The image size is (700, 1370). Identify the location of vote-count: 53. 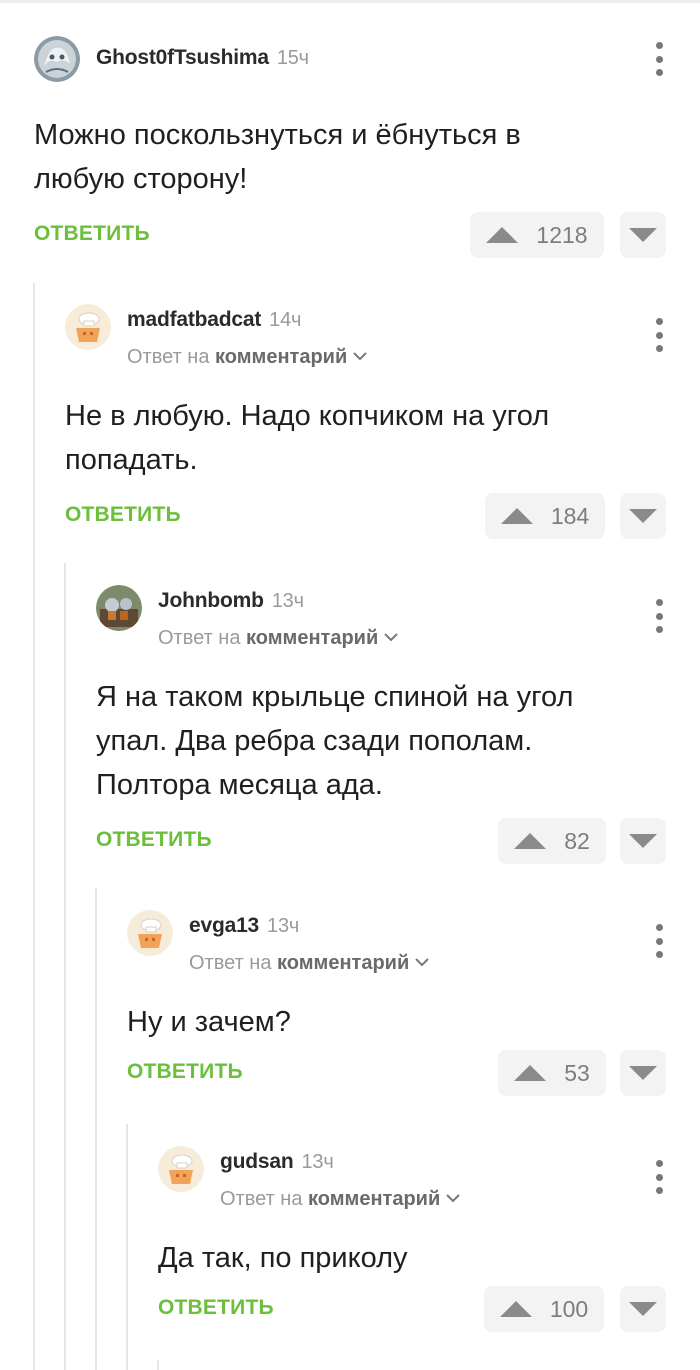
(577, 1072).